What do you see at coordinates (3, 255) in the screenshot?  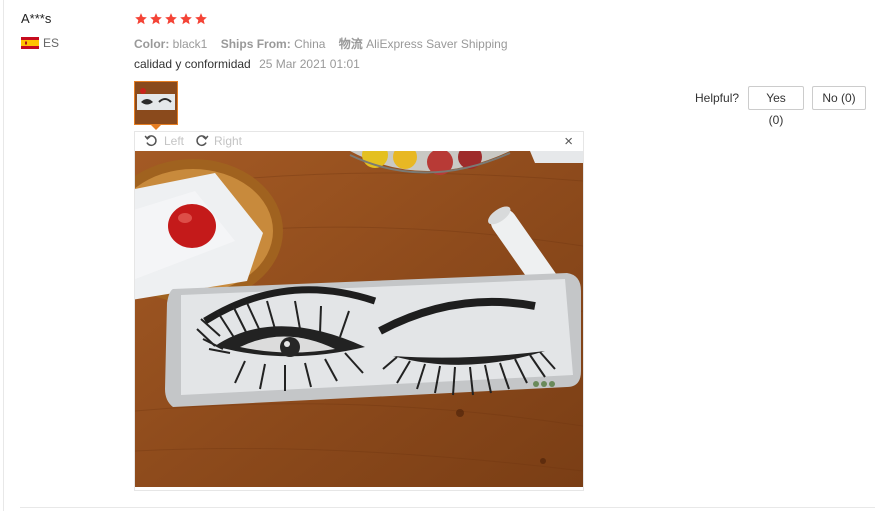 I see `left-divider` at bounding box center [3, 255].